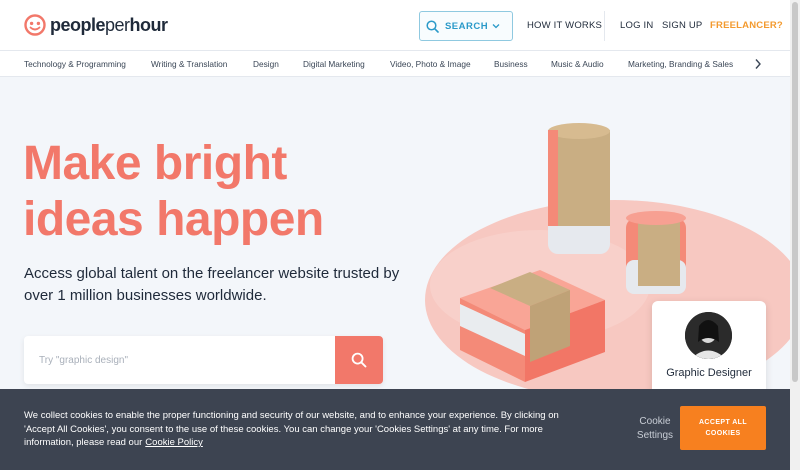  What do you see at coordinates (179, 360) in the screenshot?
I see `hero-search-input` at bounding box center [179, 360].